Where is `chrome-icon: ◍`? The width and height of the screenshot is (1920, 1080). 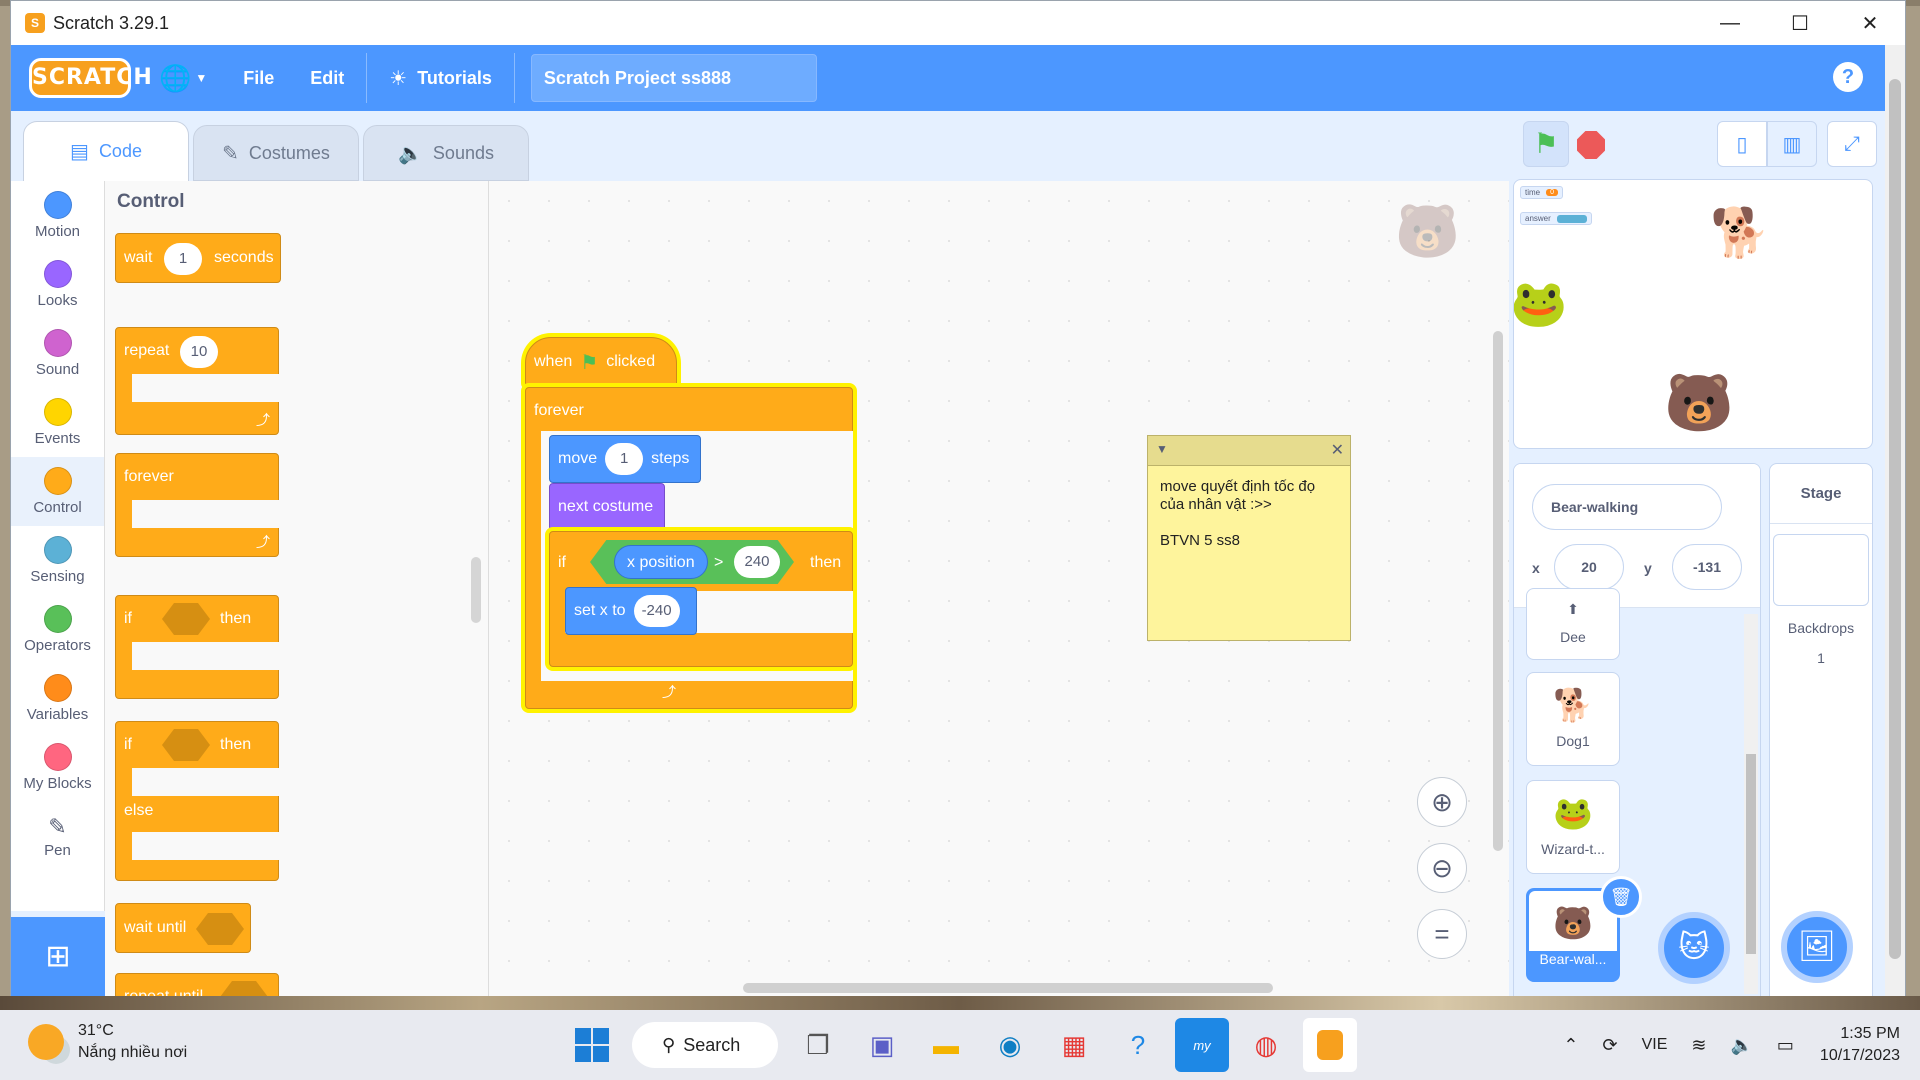
chrome-icon: ◍ is located at coordinates (1266, 1045).